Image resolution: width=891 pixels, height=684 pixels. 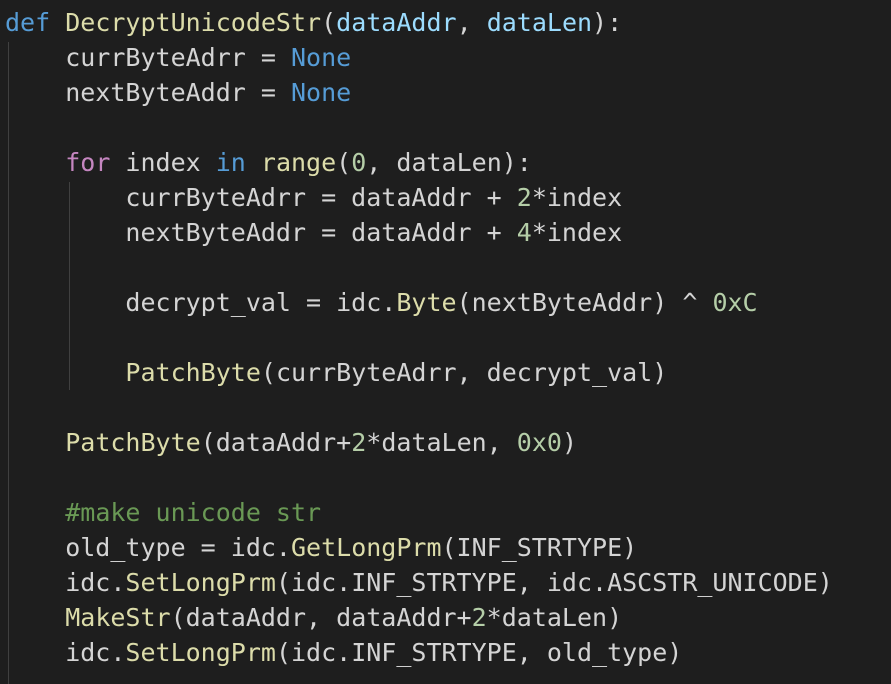 What do you see at coordinates (464, 372) in the screenshot?
I see `code-text-token: (currByteAdrr, decrypt_val)` at bounding box center [464, 372].